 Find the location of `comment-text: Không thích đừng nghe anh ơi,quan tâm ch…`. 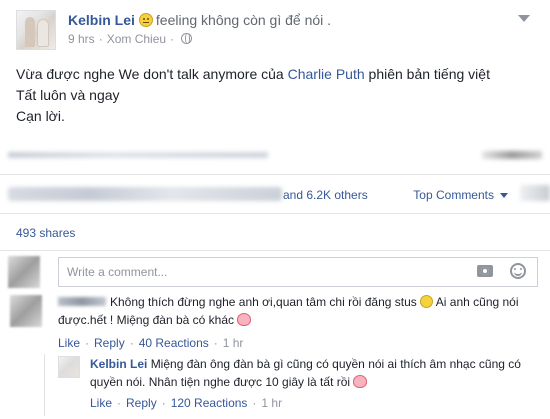

comment-text: Không thích đừng nghe anh ơi,quan tâm ch… is located at coordinates (263, 302).